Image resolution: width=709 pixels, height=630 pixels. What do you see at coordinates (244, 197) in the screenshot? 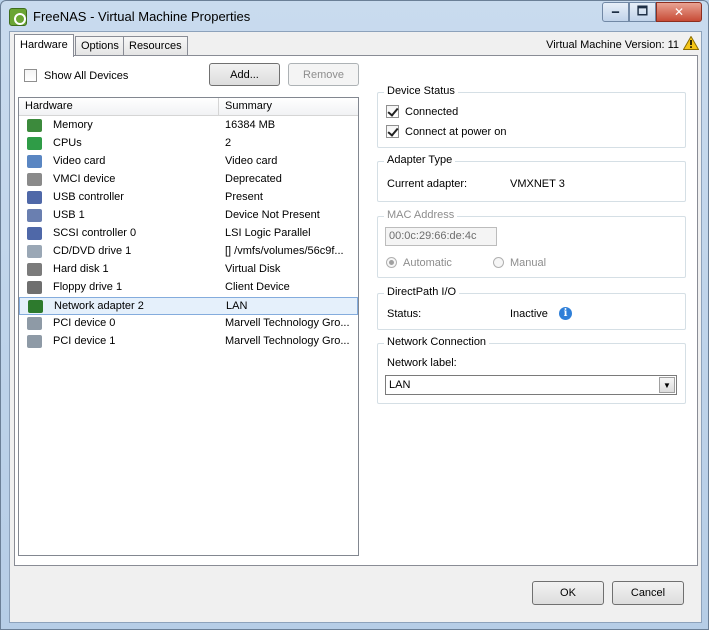
I see `hardware-summary: Present` at bounding box center [244, 197].